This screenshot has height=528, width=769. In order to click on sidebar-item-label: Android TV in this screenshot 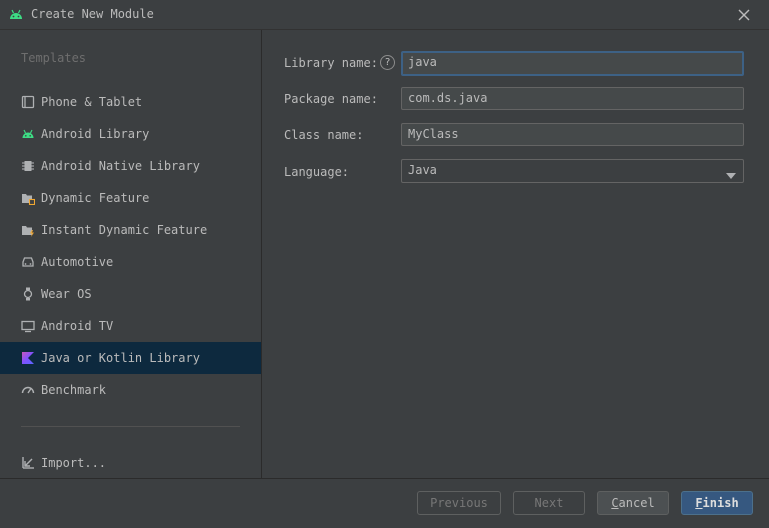, I will do `click(77, 326)`.